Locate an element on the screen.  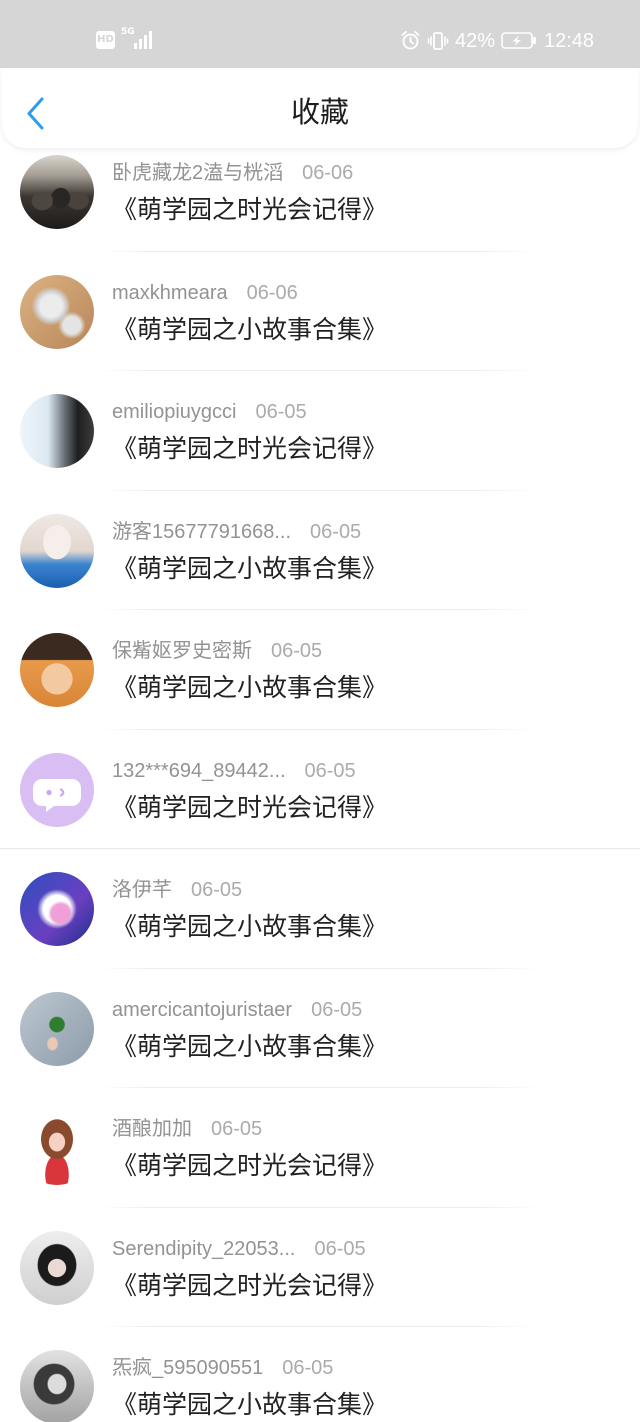
user-name: maxkhmeara is located at coordinates (170, 292).